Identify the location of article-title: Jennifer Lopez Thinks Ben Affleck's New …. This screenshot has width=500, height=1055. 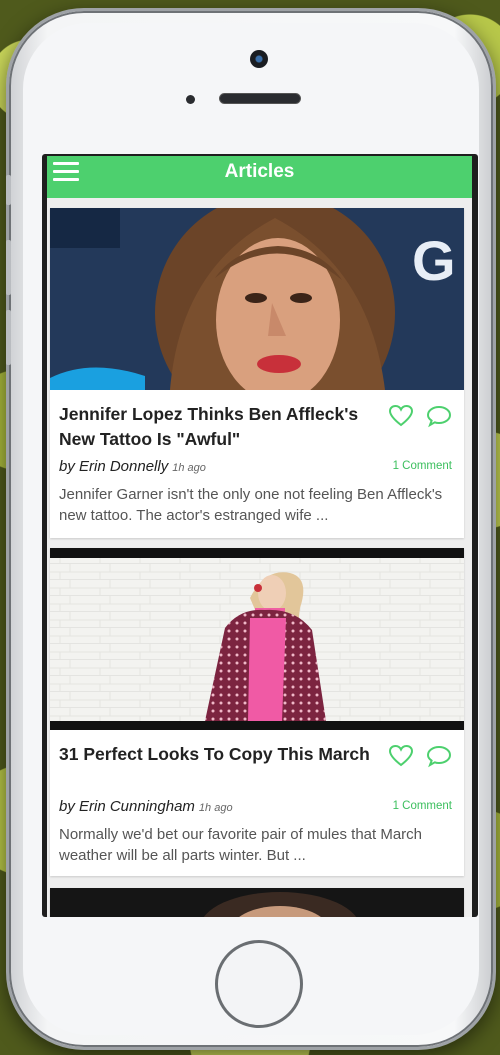
(219, 427).